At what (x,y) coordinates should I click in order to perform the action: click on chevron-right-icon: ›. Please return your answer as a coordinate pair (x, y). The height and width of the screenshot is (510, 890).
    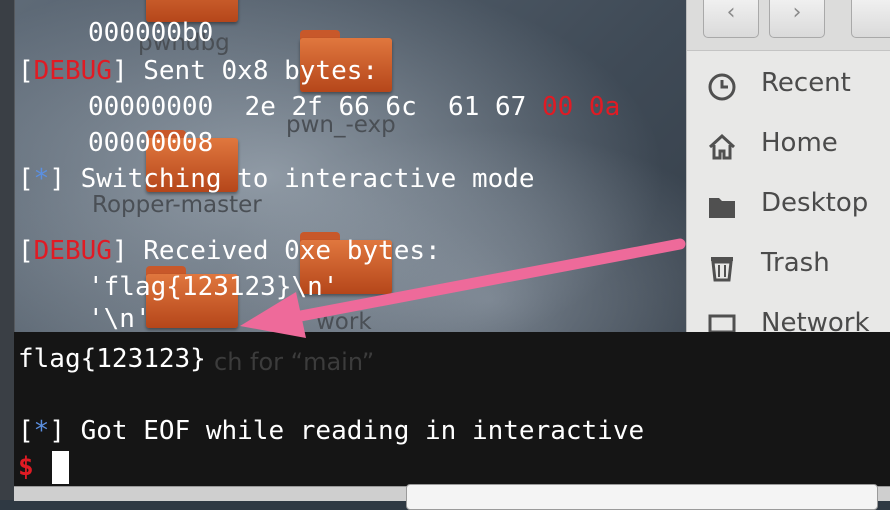
    Looking at the image, I should click on (797, 12).